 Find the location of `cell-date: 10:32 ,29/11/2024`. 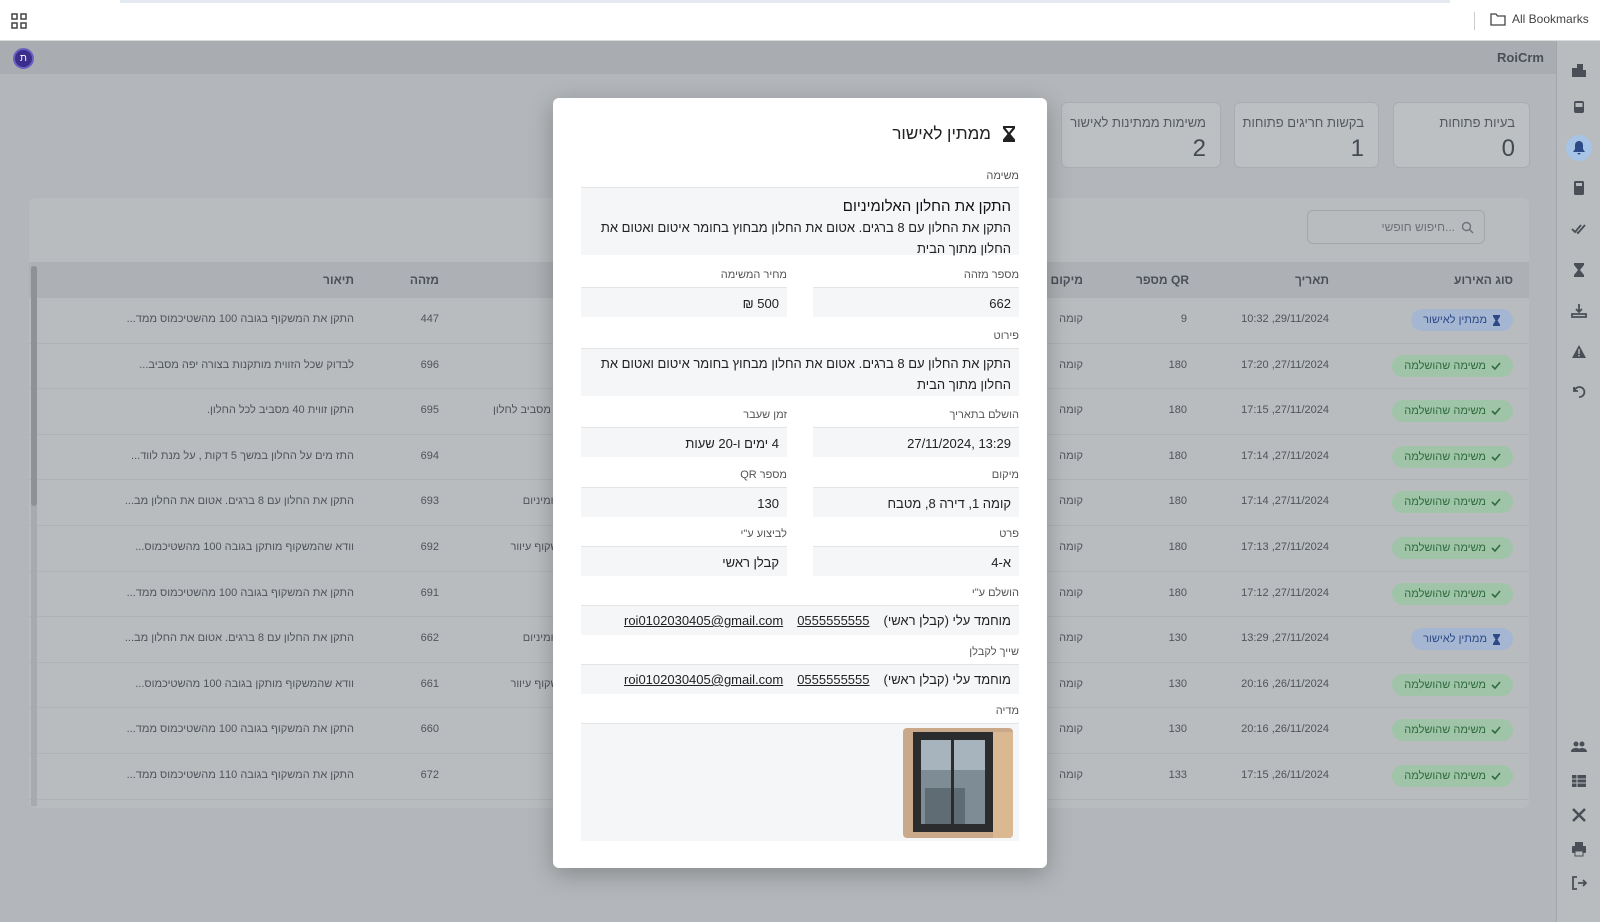

cell-date: 10:32 ,29/11/2024 is located at coordinates (1285, 319).